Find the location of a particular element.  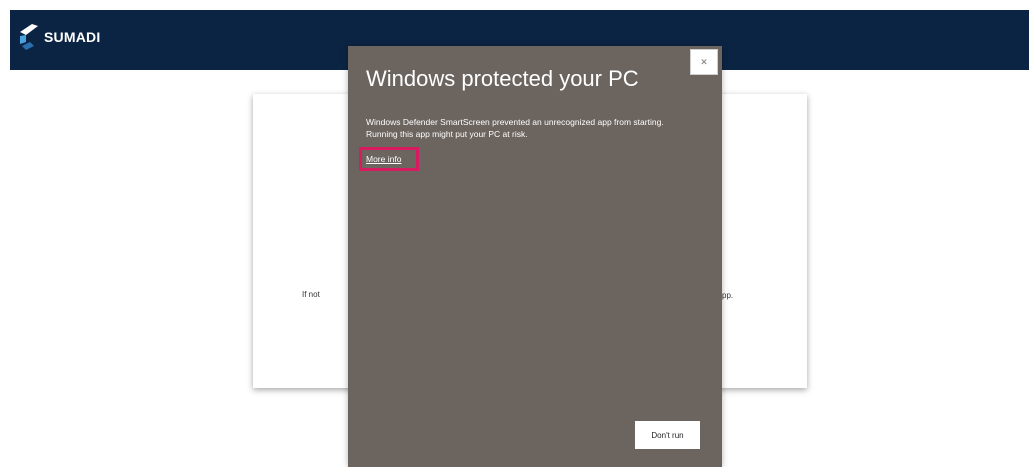

brand-logo: SUMADI is located at coordinates (59, 37).